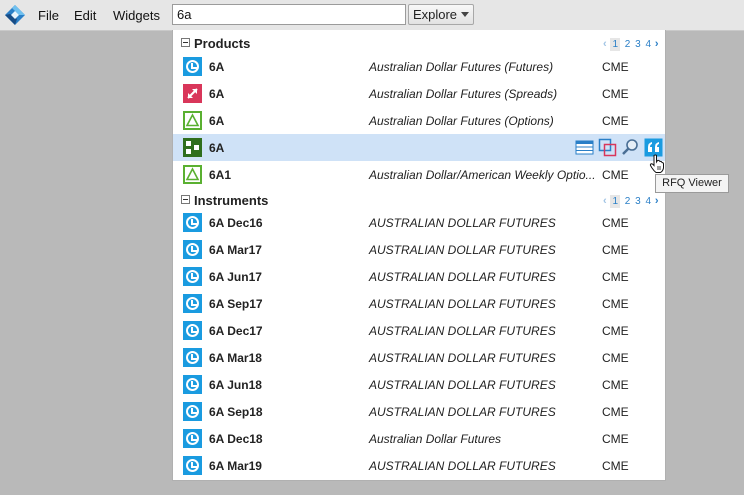 Image resolution: width=744 pixels, height=495 pixels. I want to click on instrument-row: 6A Sep17 AUSTRALIAN DOLLAR FUTURES CME, so click(419, 303).